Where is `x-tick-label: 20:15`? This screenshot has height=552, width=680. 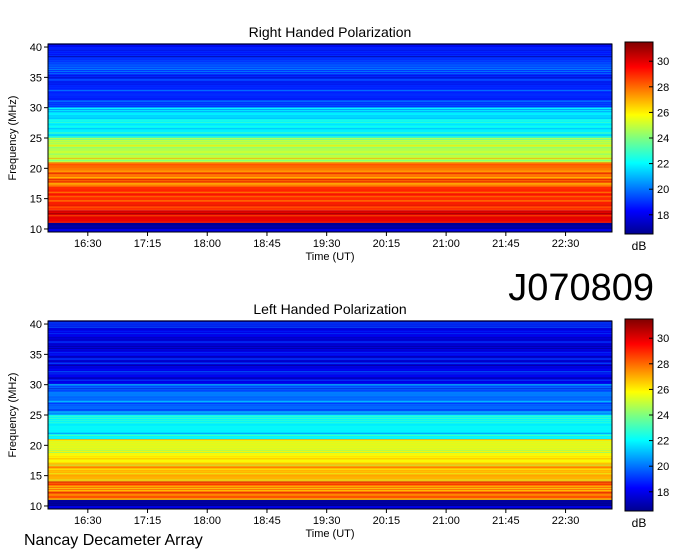 x-tick-label: 20:15 is located at coordinates (387, 244).